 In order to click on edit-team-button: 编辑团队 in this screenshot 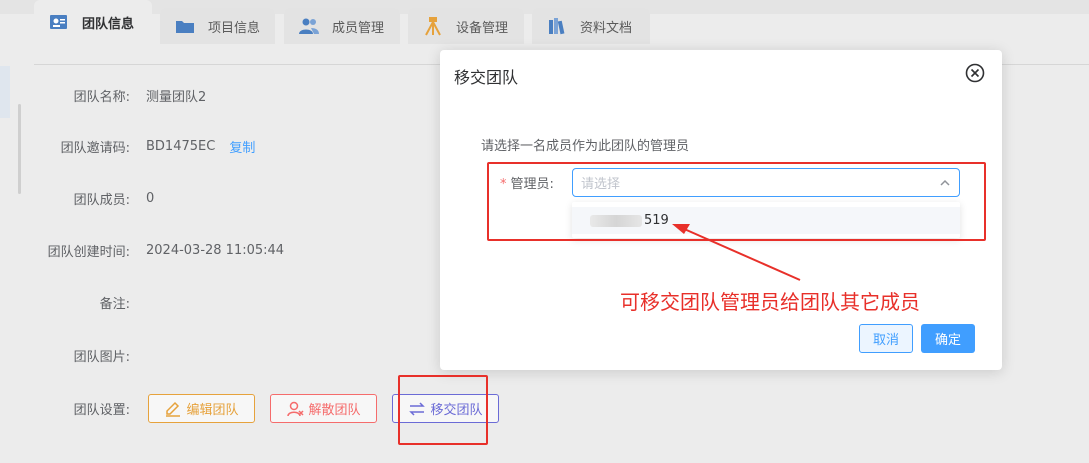, I will do `click(201, 408)`.